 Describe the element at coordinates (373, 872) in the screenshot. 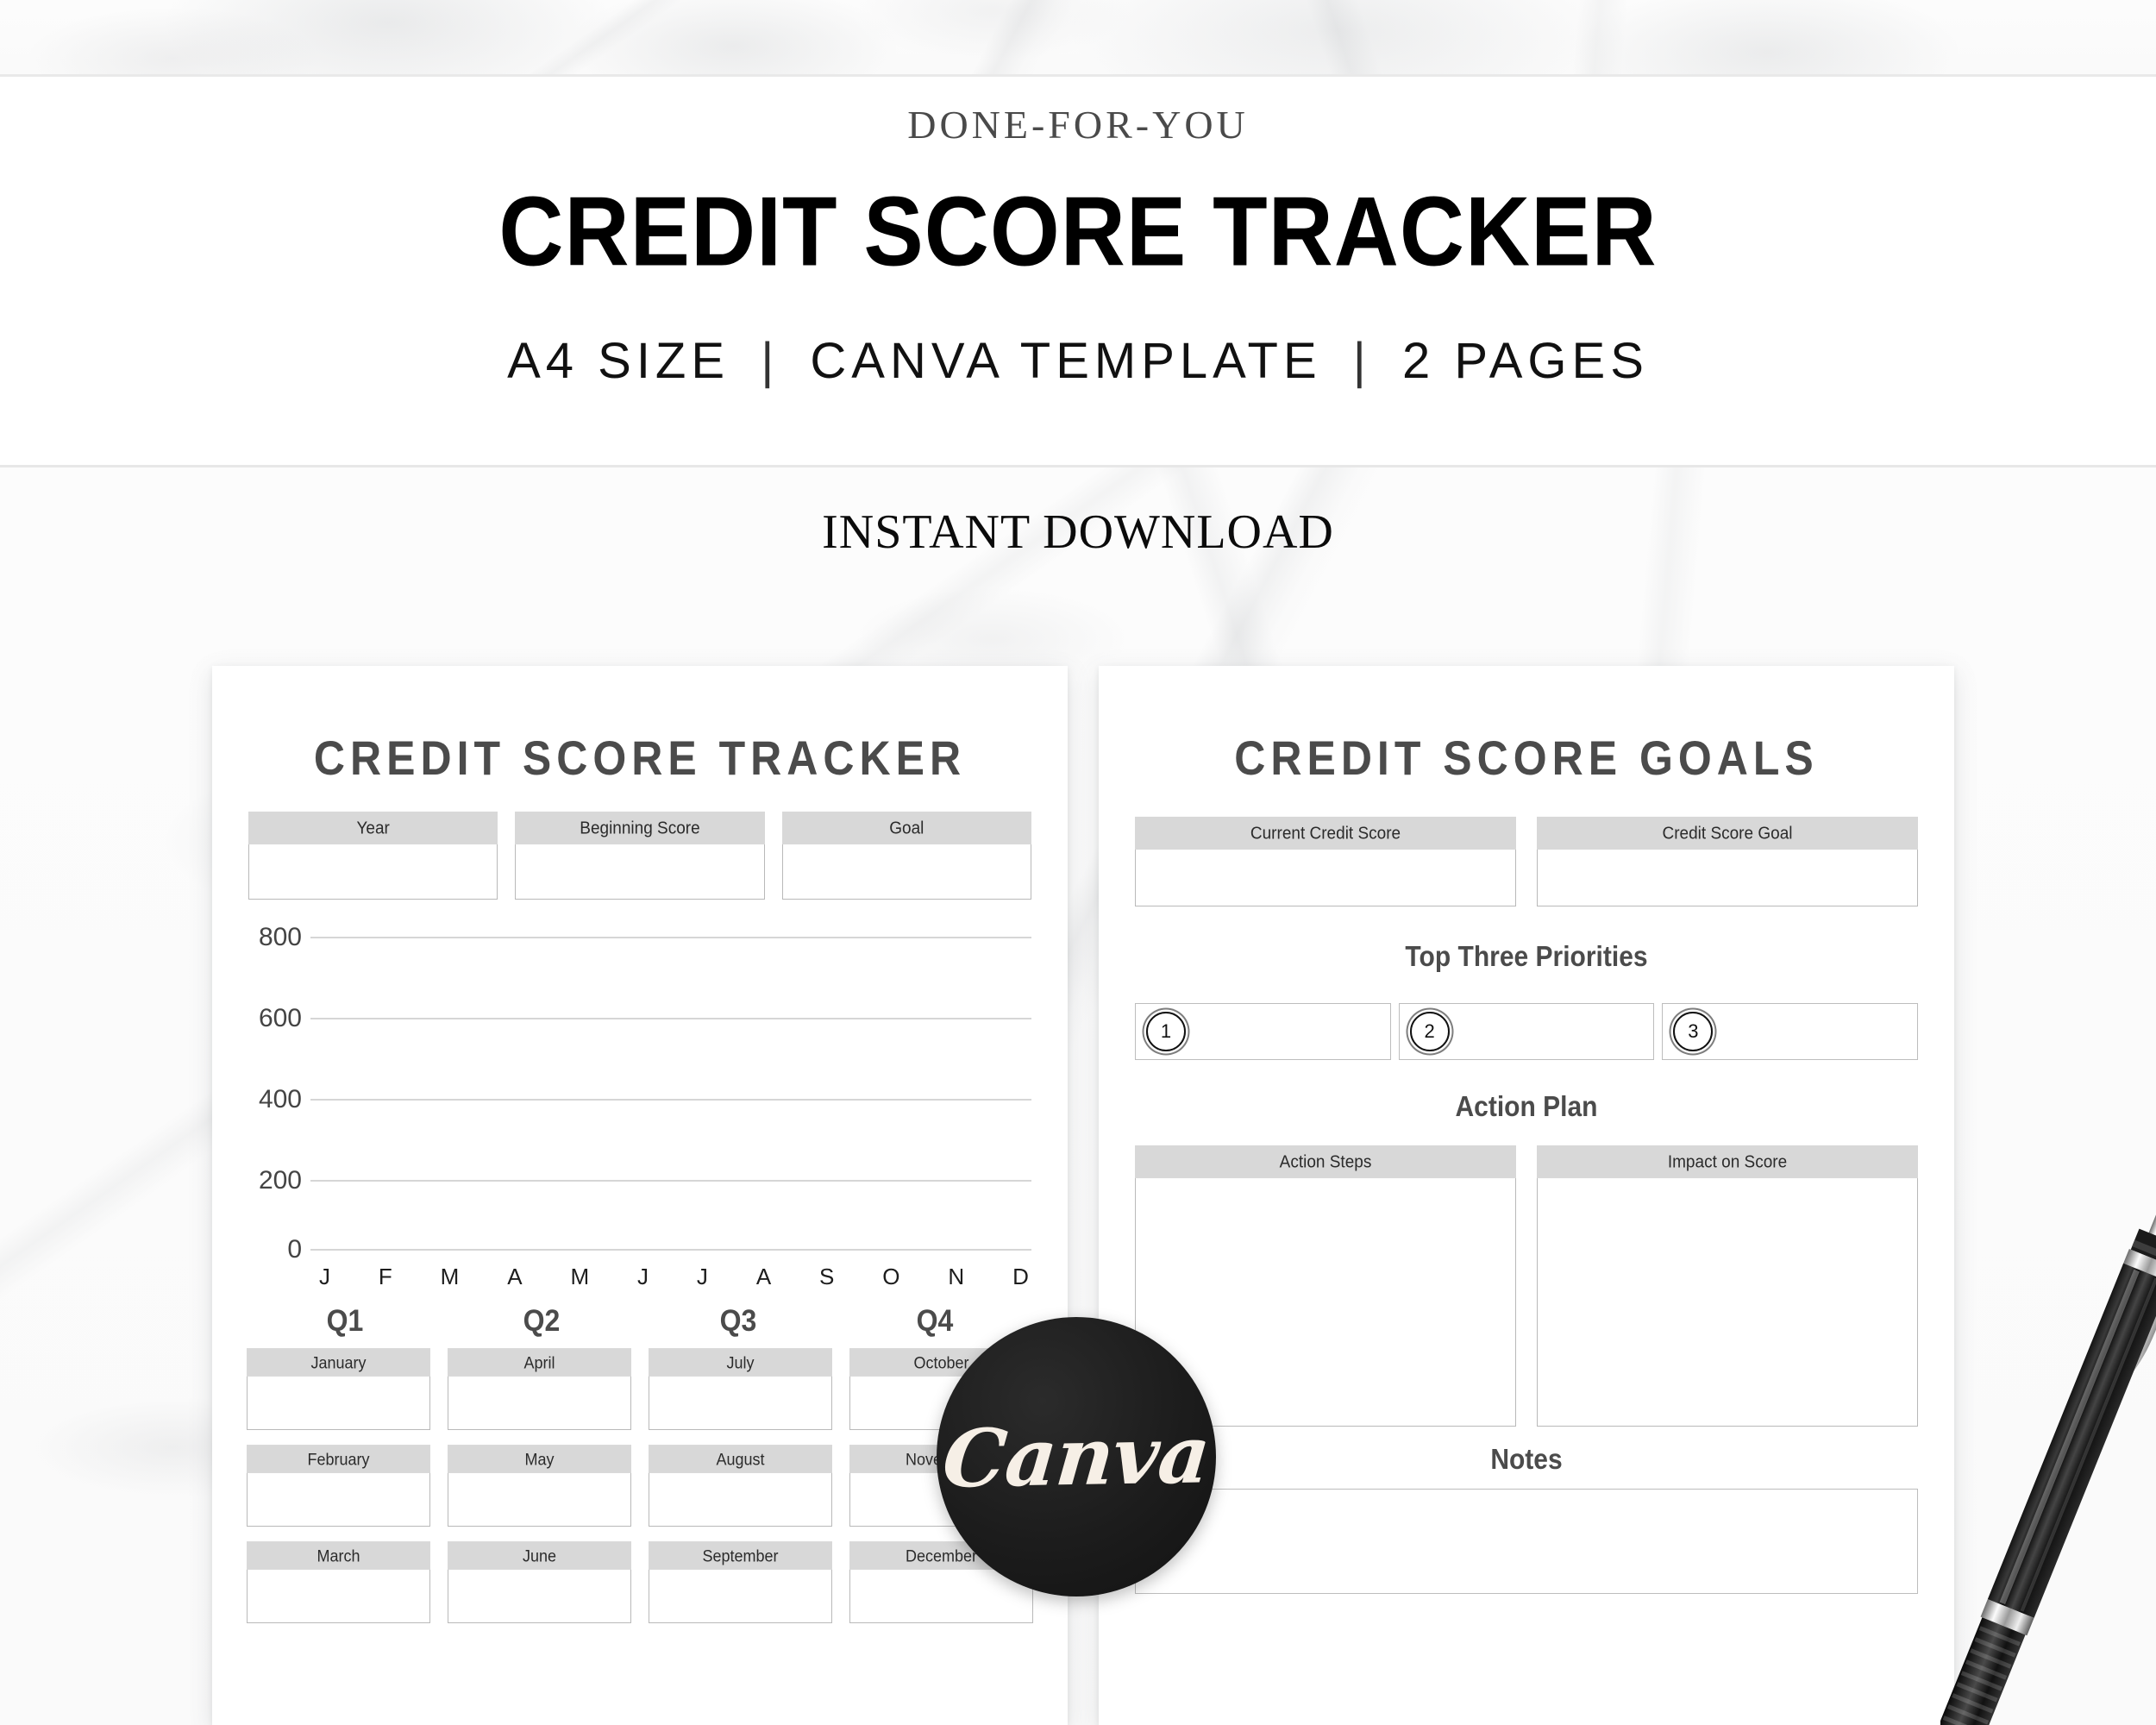

I see `field-year-input` at that location.